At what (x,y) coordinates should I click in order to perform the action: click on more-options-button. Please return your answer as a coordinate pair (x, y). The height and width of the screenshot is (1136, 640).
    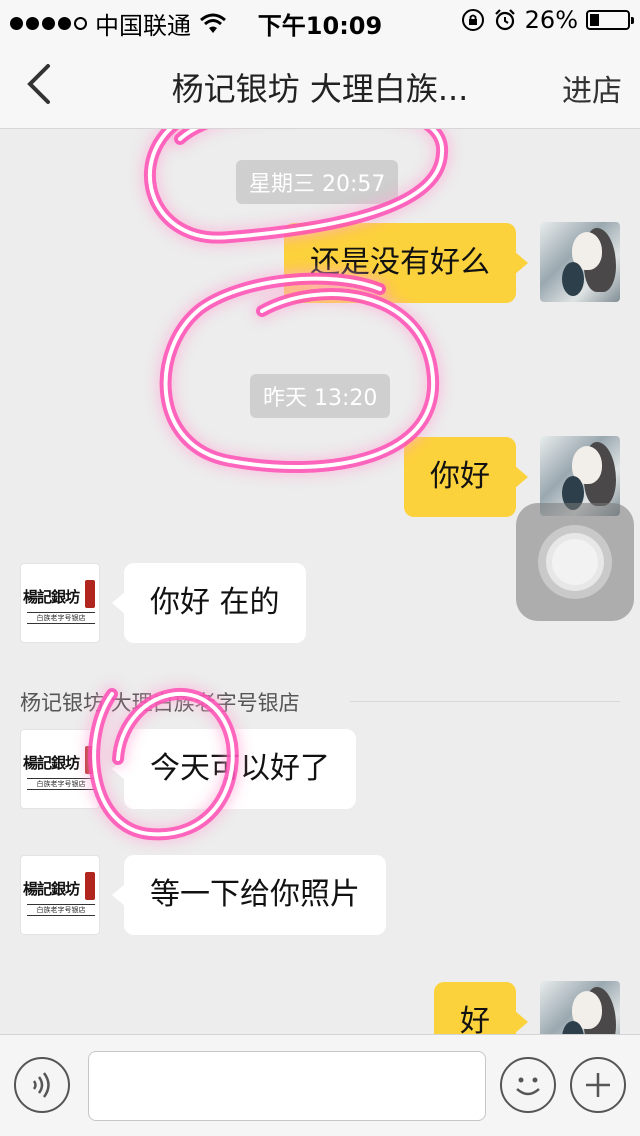
    Looking at the image, I should click on (598, 1085).